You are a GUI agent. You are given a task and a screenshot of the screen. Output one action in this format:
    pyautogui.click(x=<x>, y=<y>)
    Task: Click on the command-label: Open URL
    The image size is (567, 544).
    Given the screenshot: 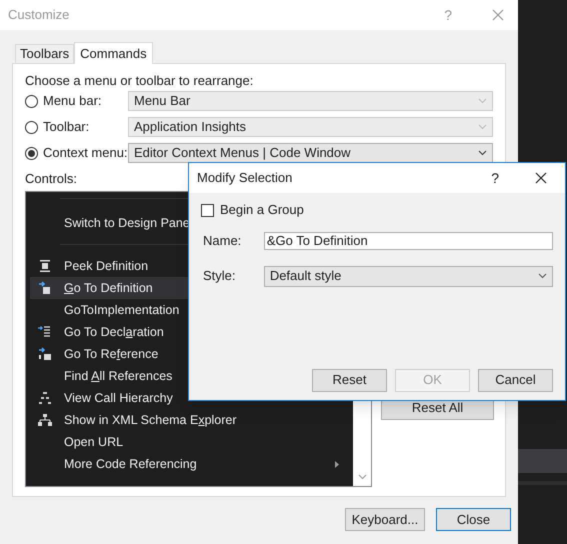 What is the action you would take?
    pyautogui.click(x=94, y=441)
    